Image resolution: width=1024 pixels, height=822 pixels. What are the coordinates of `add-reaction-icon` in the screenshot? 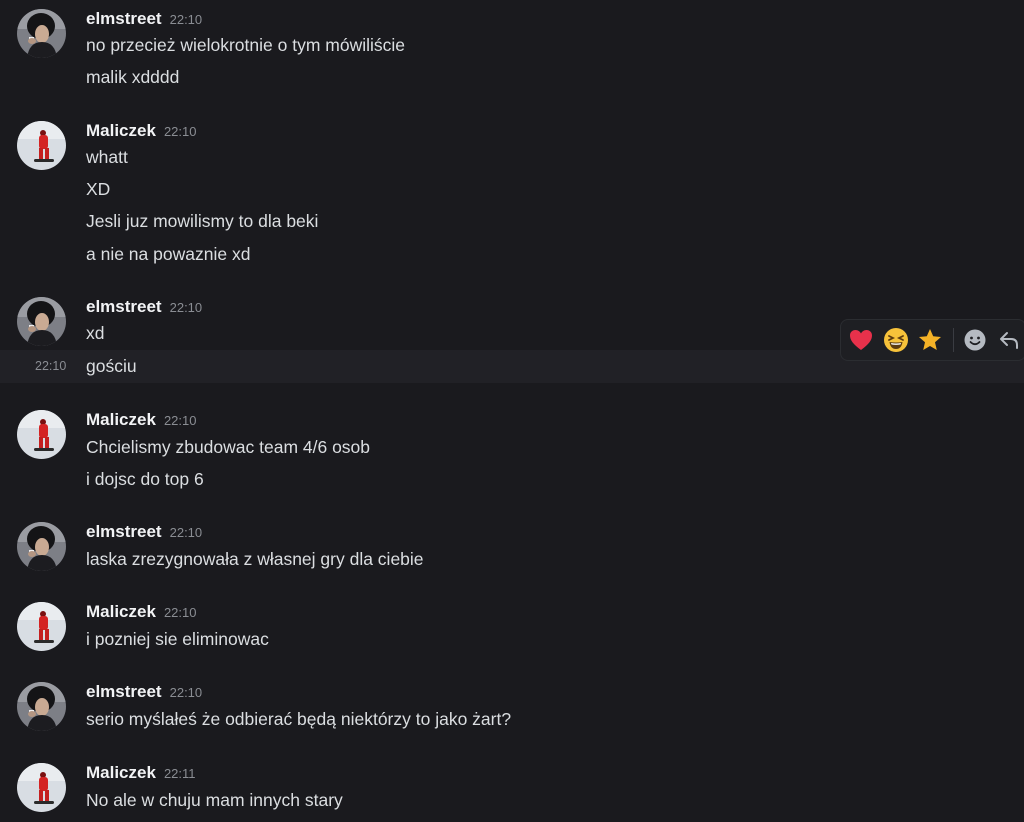 It's located at (975, 340).